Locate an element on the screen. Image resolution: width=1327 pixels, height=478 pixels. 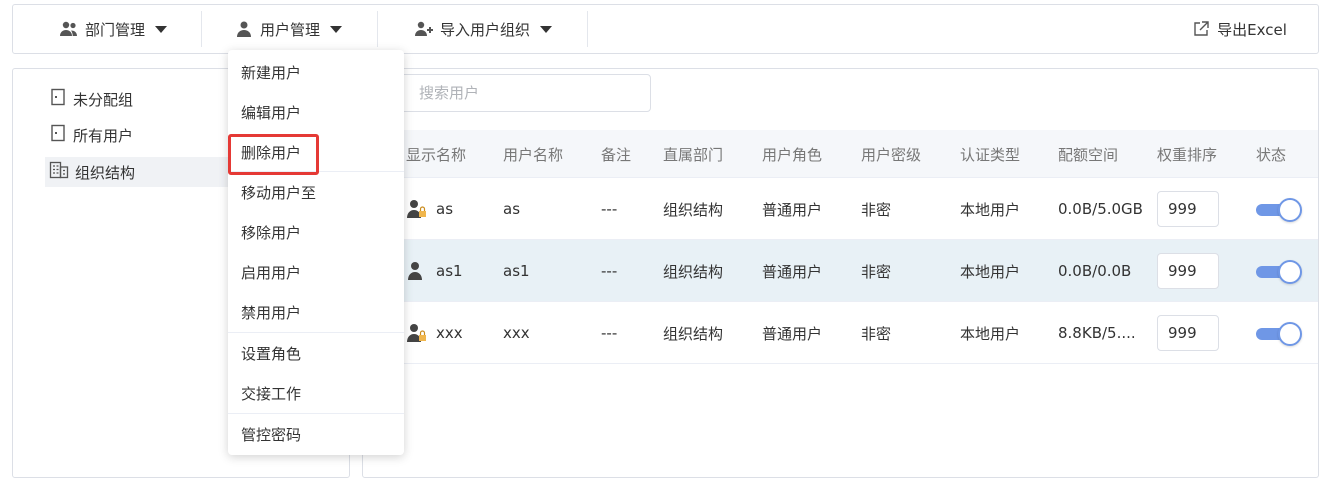
quota-cell: 0.0B/5.0GB is located at coordinates (1100, 209).